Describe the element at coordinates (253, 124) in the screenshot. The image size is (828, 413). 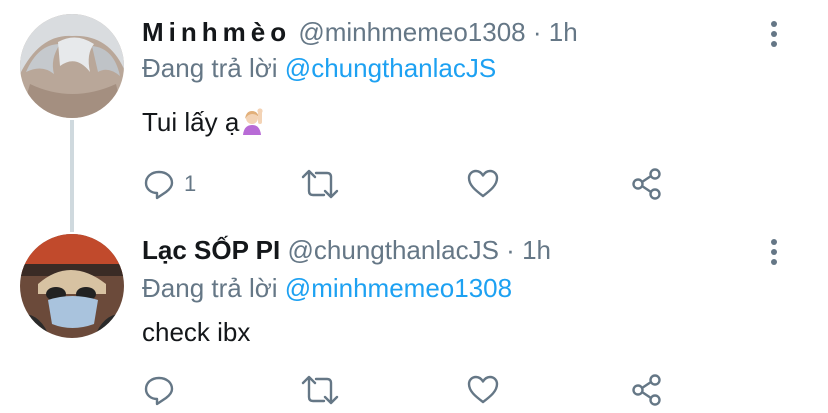
I see `person-raising-hand-icon` at that location.